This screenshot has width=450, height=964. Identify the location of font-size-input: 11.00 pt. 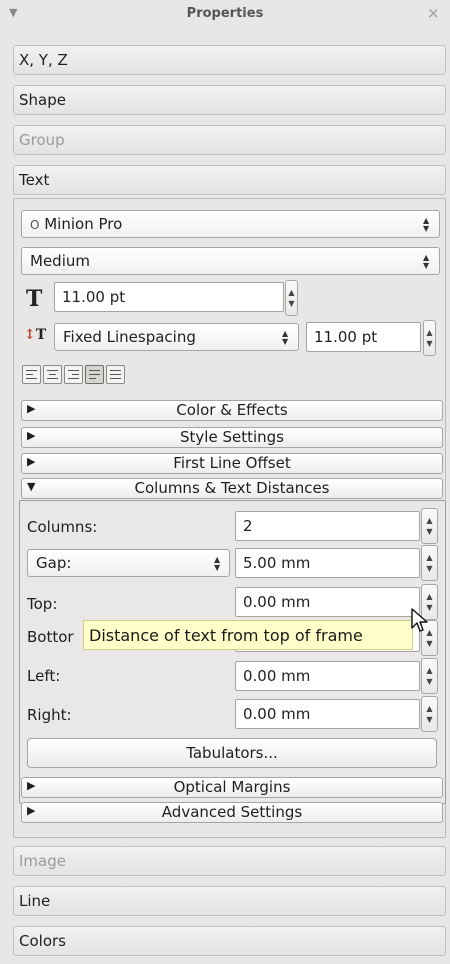
(169, 297).